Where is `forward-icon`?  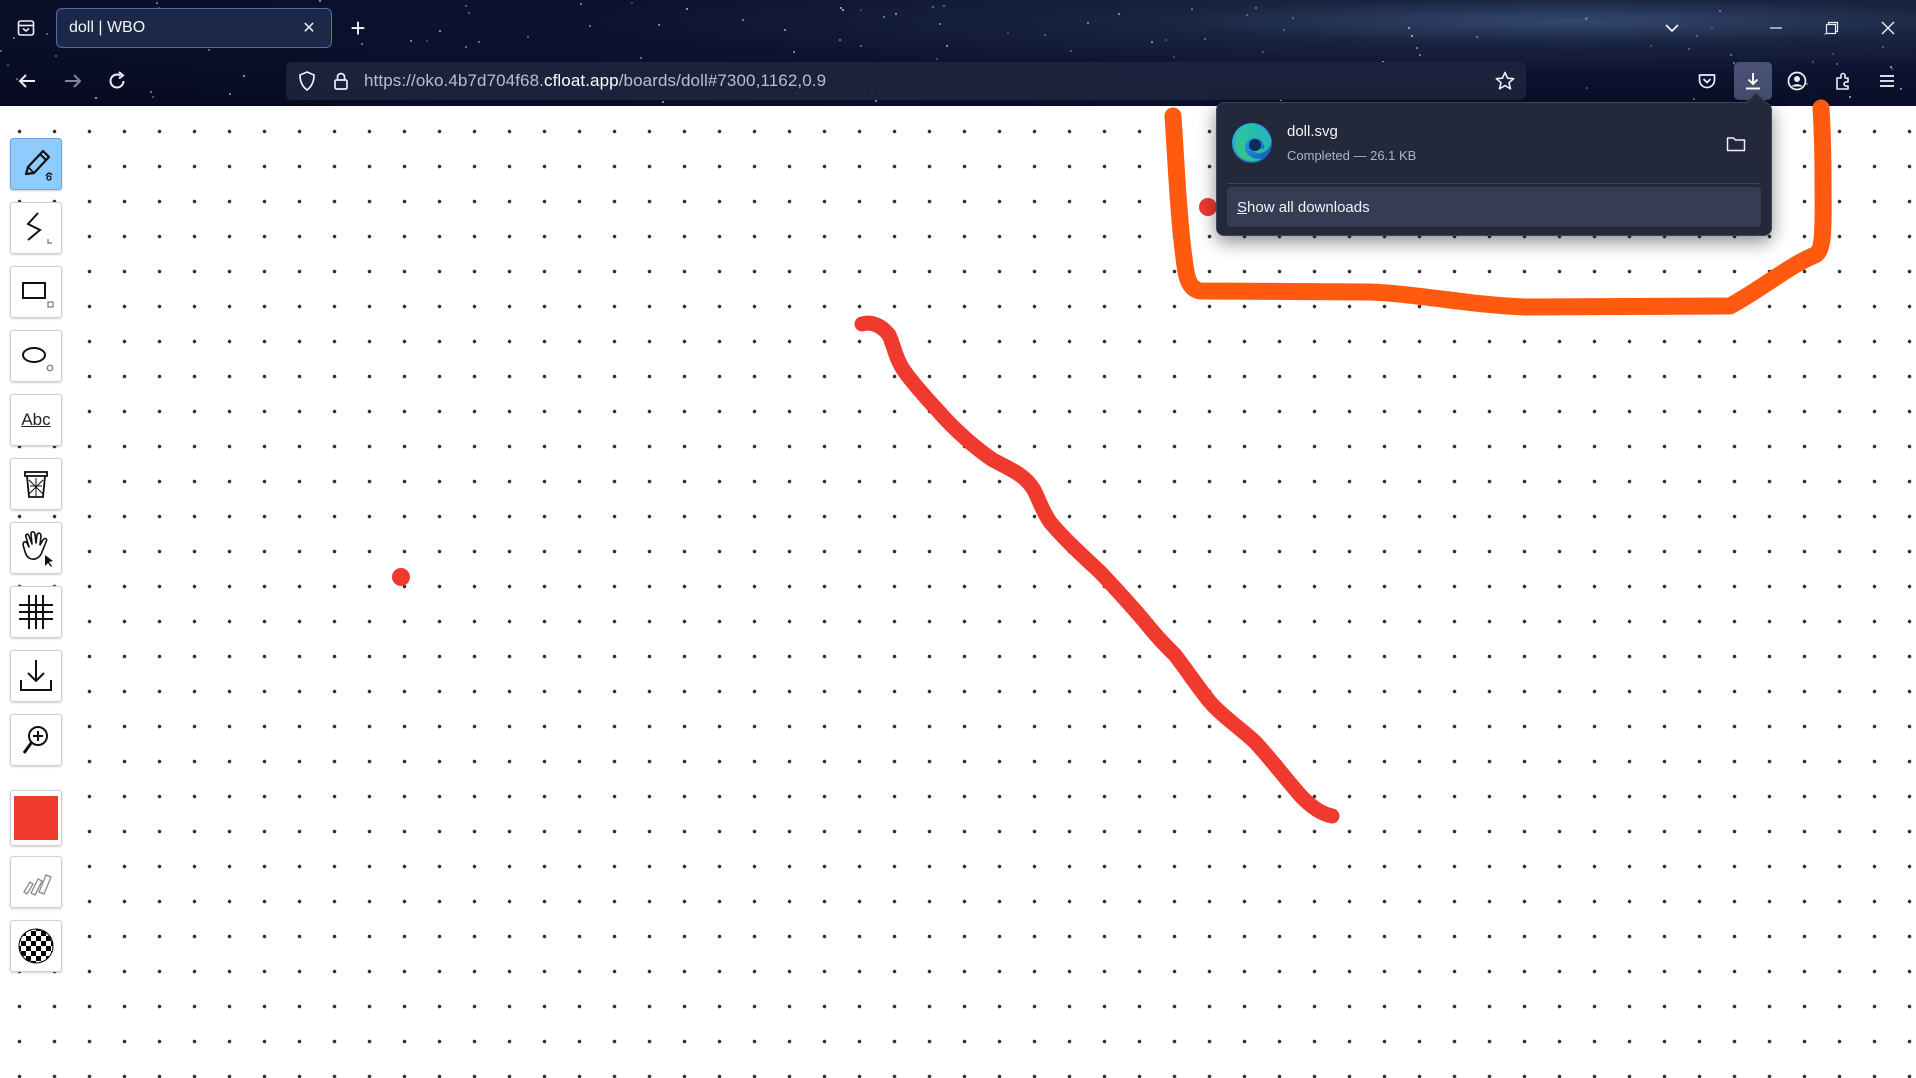 forward-icon is located at coordinates (73, 81).